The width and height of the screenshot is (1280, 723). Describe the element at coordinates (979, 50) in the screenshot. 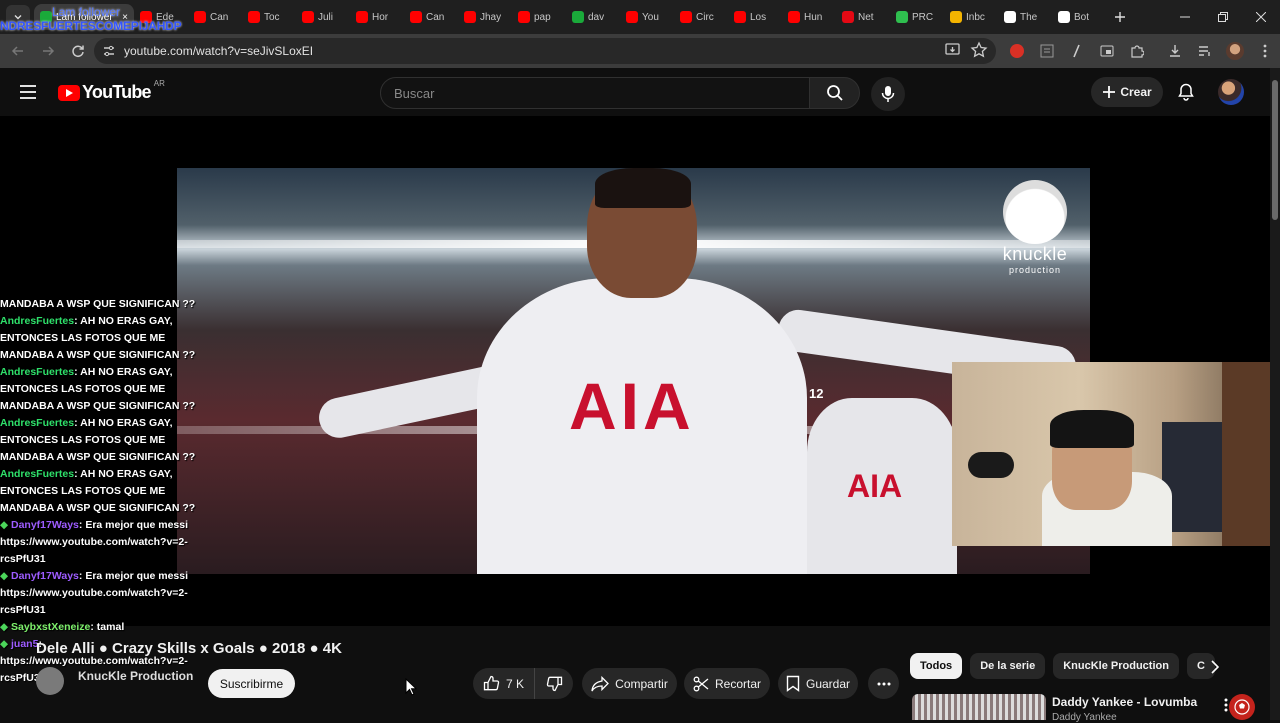

I see `bookmark-star-icon` at that location.